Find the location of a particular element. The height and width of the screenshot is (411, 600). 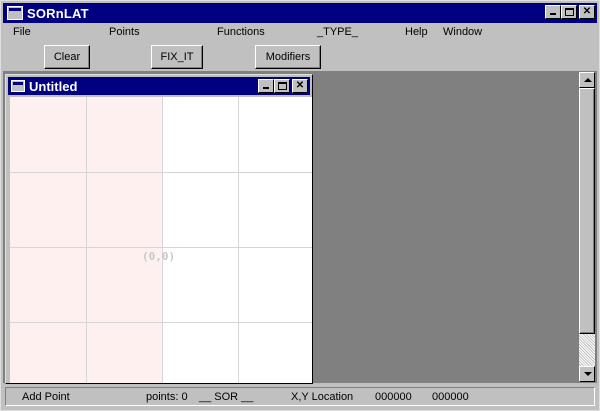

clear-button: Clear is located at coordinates (67, 57).